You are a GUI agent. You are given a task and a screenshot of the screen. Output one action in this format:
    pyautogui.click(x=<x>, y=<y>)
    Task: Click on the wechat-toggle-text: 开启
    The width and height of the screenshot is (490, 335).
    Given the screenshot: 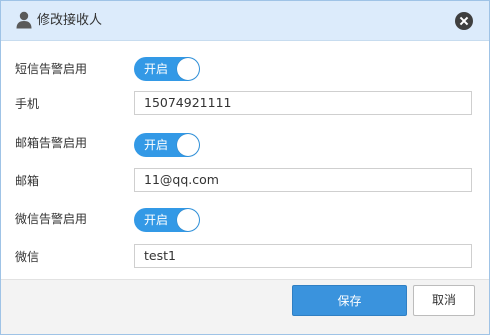 What is the action you would take?
    pyautogui.click(x=156, y=220)
    